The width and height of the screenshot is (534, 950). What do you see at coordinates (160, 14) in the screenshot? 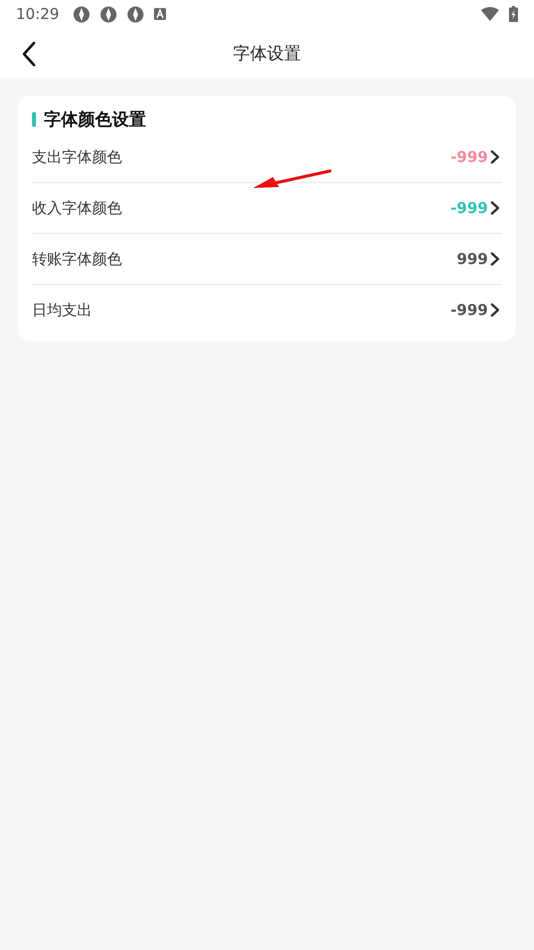
I see `keyboard-icon` at bounding box center [160, 14].